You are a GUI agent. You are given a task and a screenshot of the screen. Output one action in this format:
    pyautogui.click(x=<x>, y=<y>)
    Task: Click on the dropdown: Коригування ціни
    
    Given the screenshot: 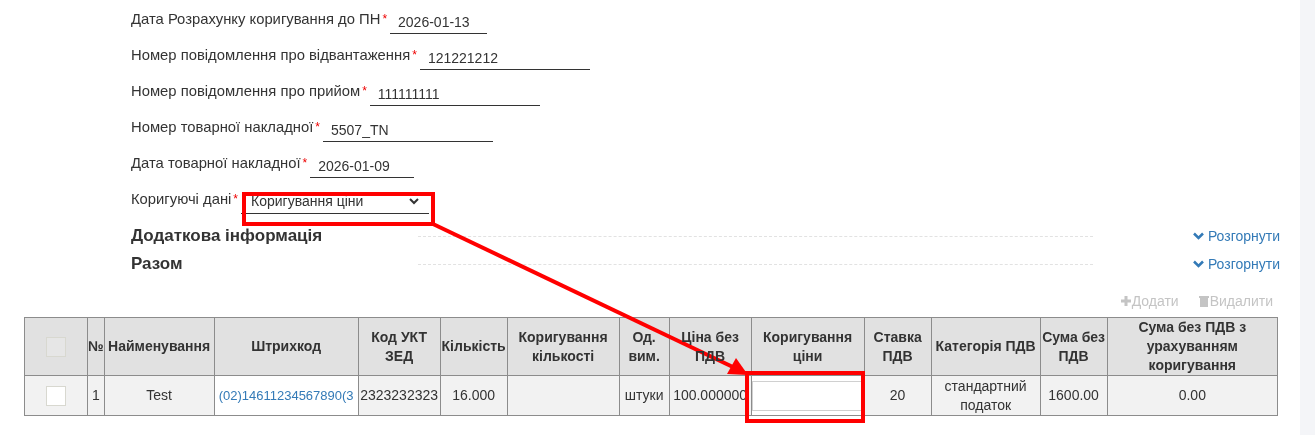 What is the action you would take?
    pyautogui.click(x=335, y=202)
    